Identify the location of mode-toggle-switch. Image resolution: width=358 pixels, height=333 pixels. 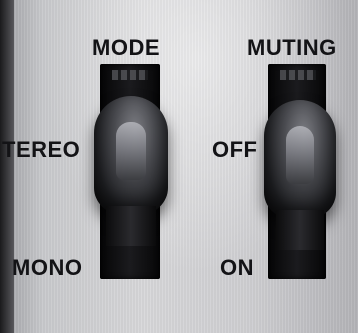
(131, 171).